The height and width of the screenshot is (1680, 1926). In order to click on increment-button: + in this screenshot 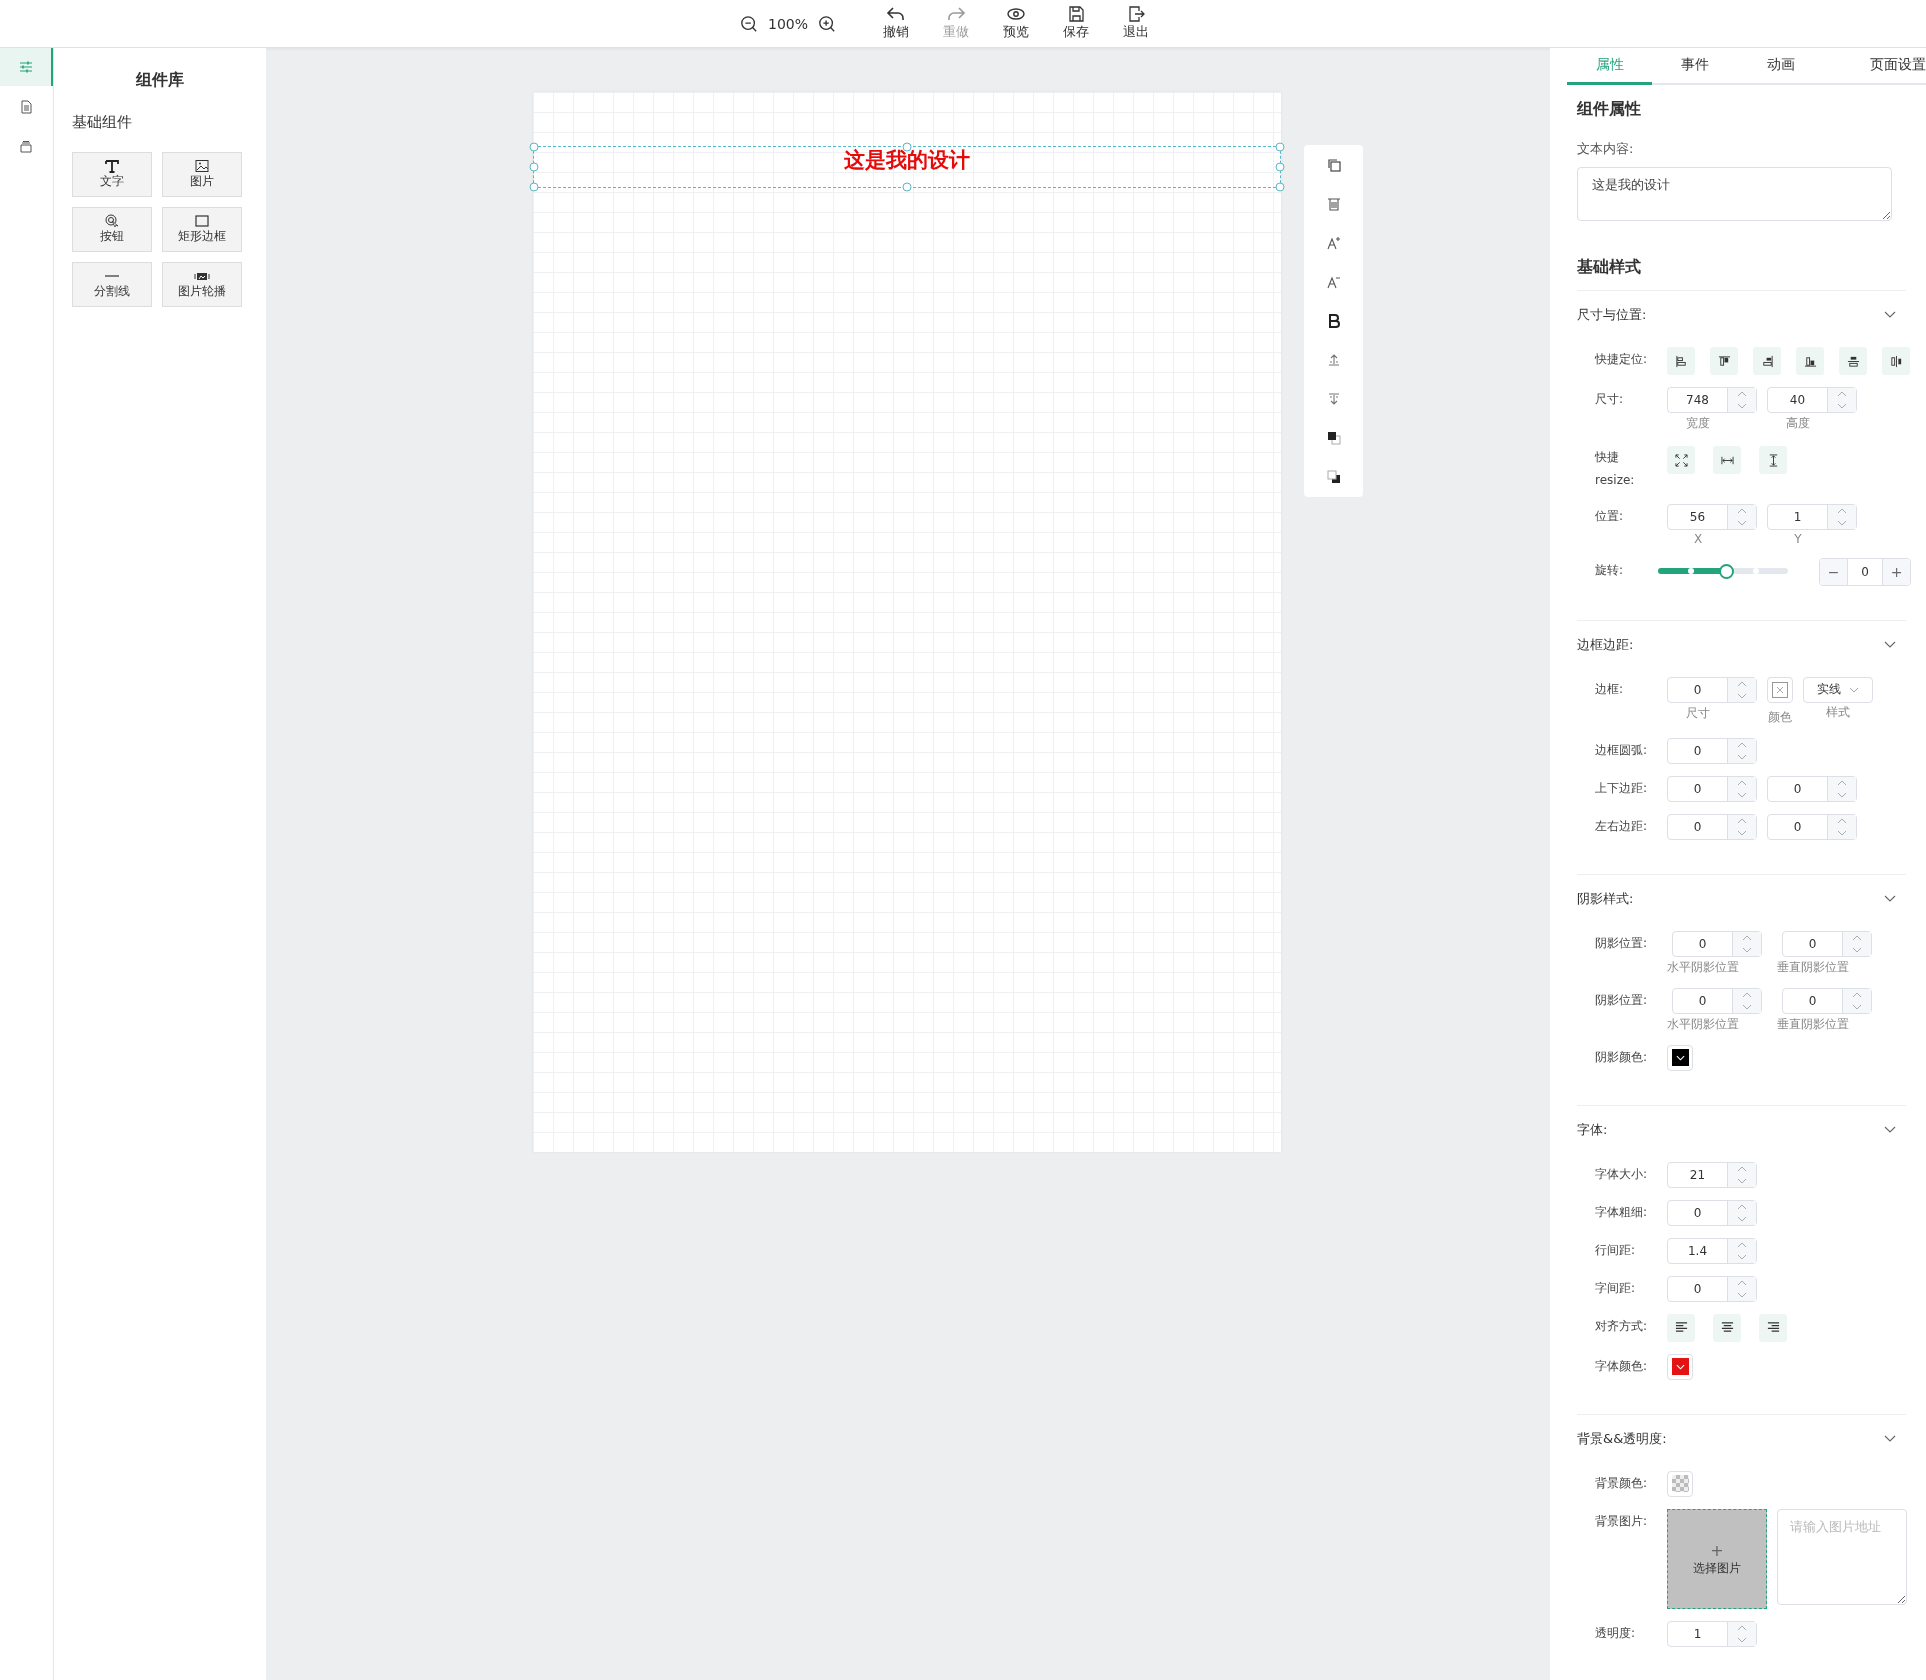, I will do `click(1896, 571)`.